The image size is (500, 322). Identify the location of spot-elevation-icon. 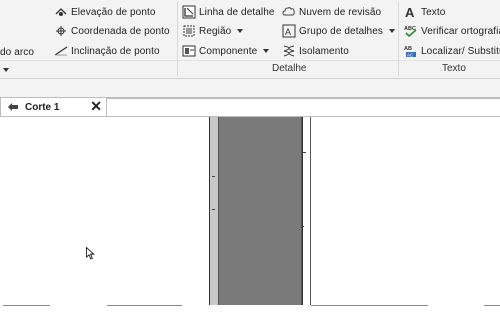
(61, 12).